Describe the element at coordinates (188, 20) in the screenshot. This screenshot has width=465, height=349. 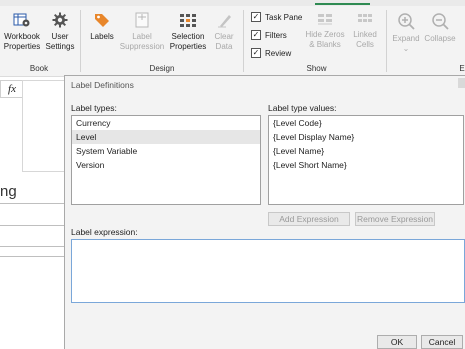
I see `selection-properties-icon` at that location.